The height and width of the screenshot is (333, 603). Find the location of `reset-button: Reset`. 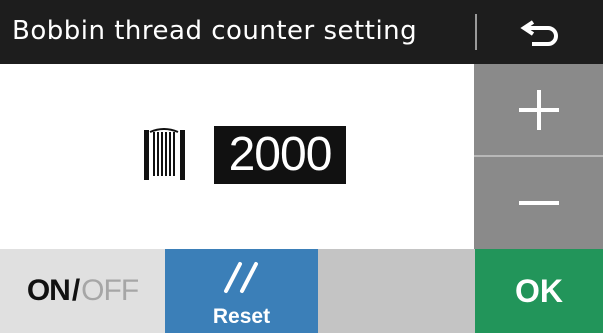

reset-button: Reset is located at coordinates (241, 291).